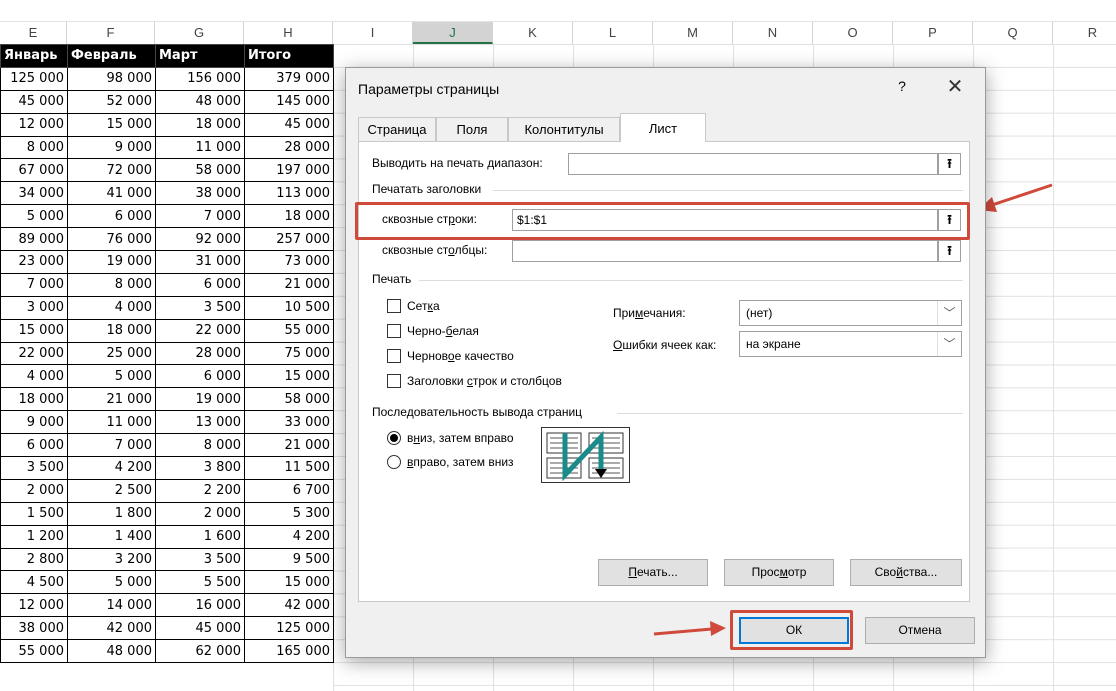  What do you see at coordinates (779, 572) in the screenshot?
I see `print-preview-button: Просмотр` at bounding box center [779, 572].